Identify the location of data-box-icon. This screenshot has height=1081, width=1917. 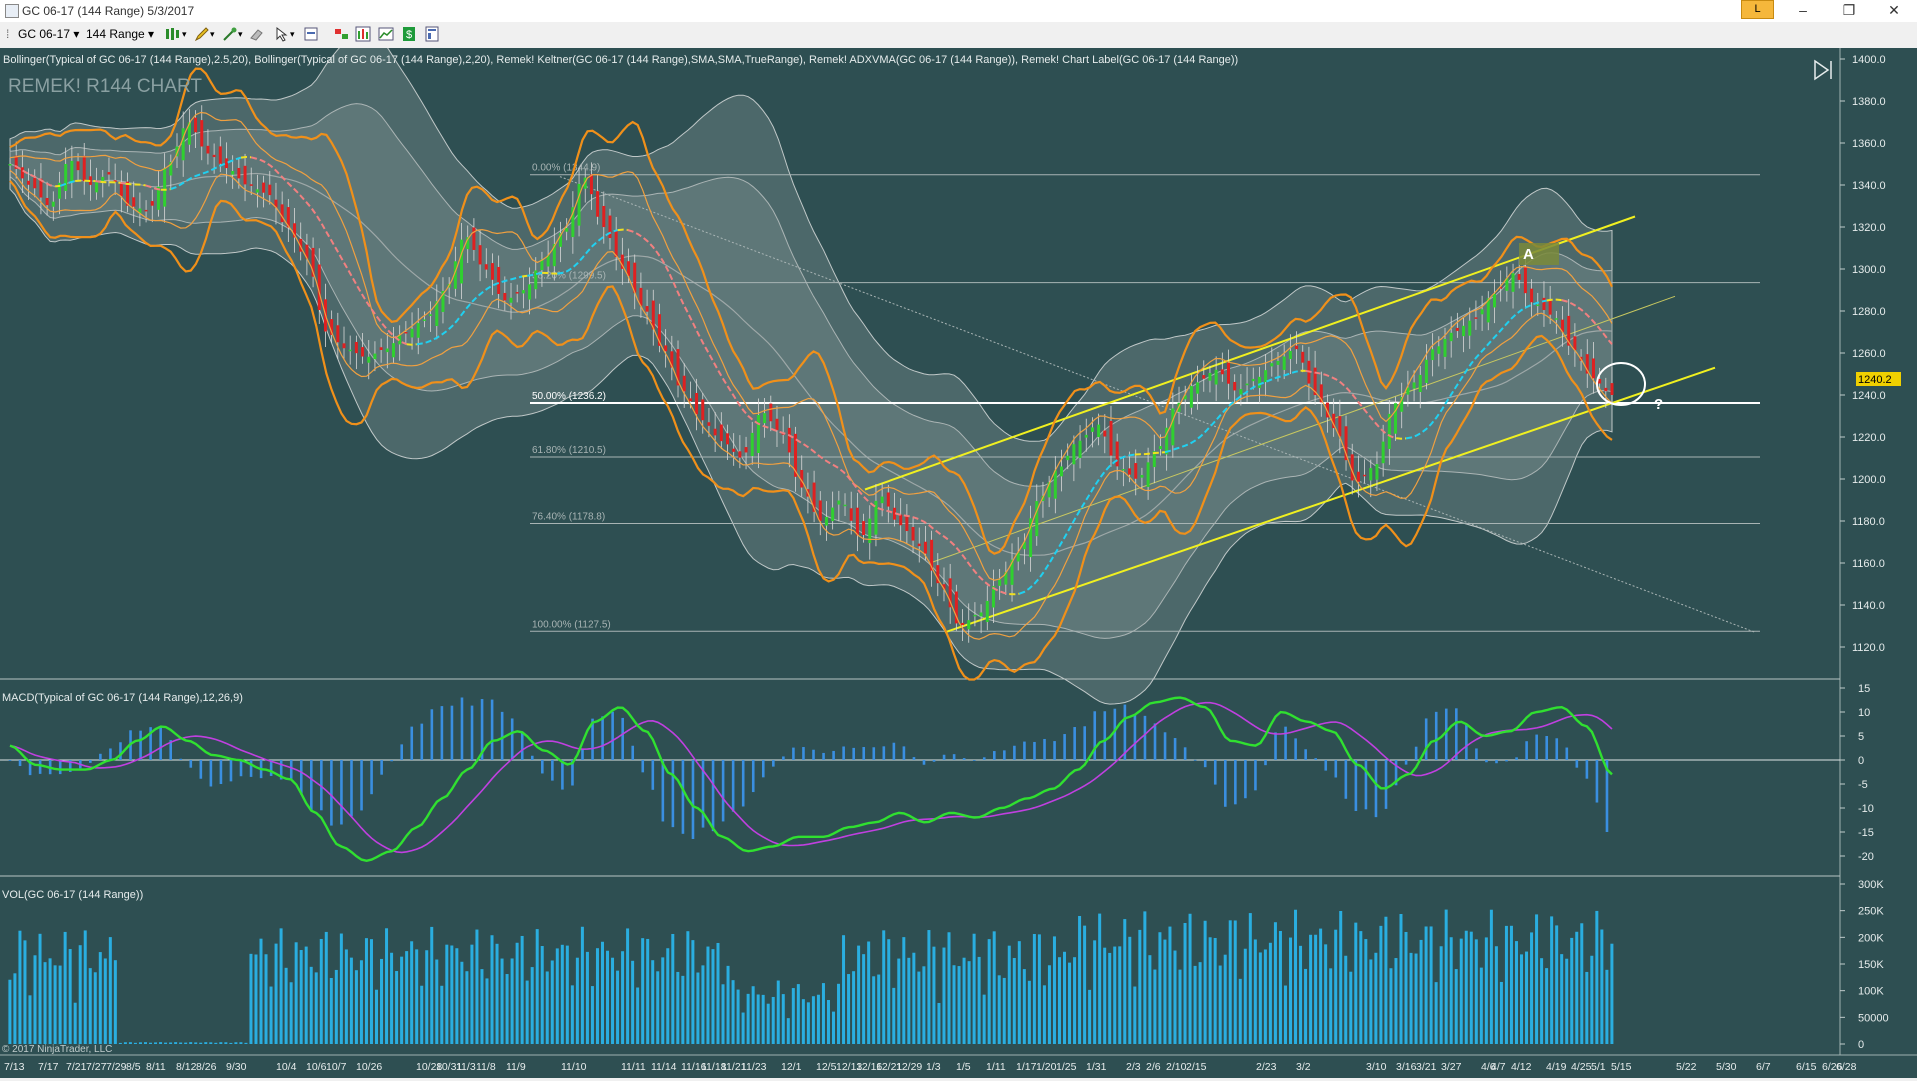
(311, 34).